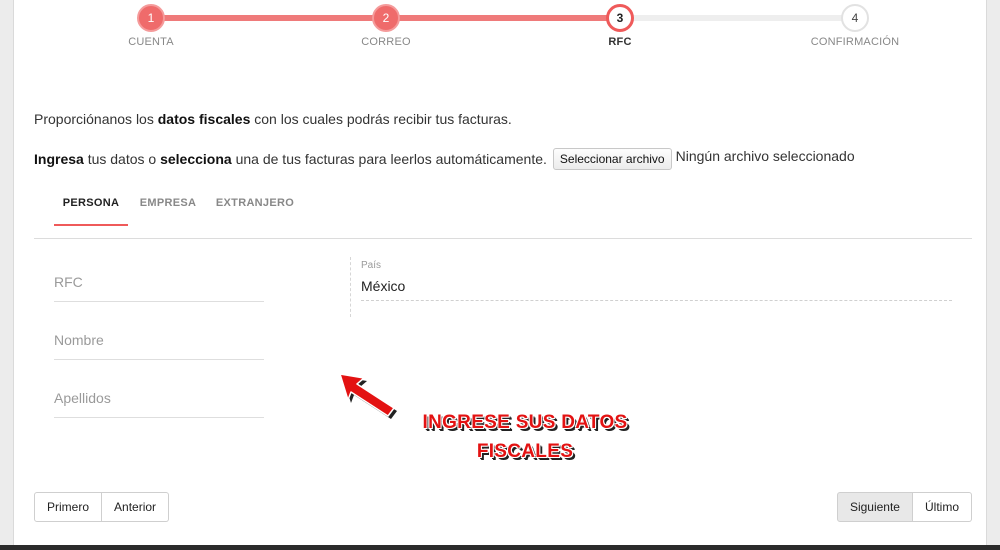  I want to click on step-label: CUENTA, so click(151, 42).